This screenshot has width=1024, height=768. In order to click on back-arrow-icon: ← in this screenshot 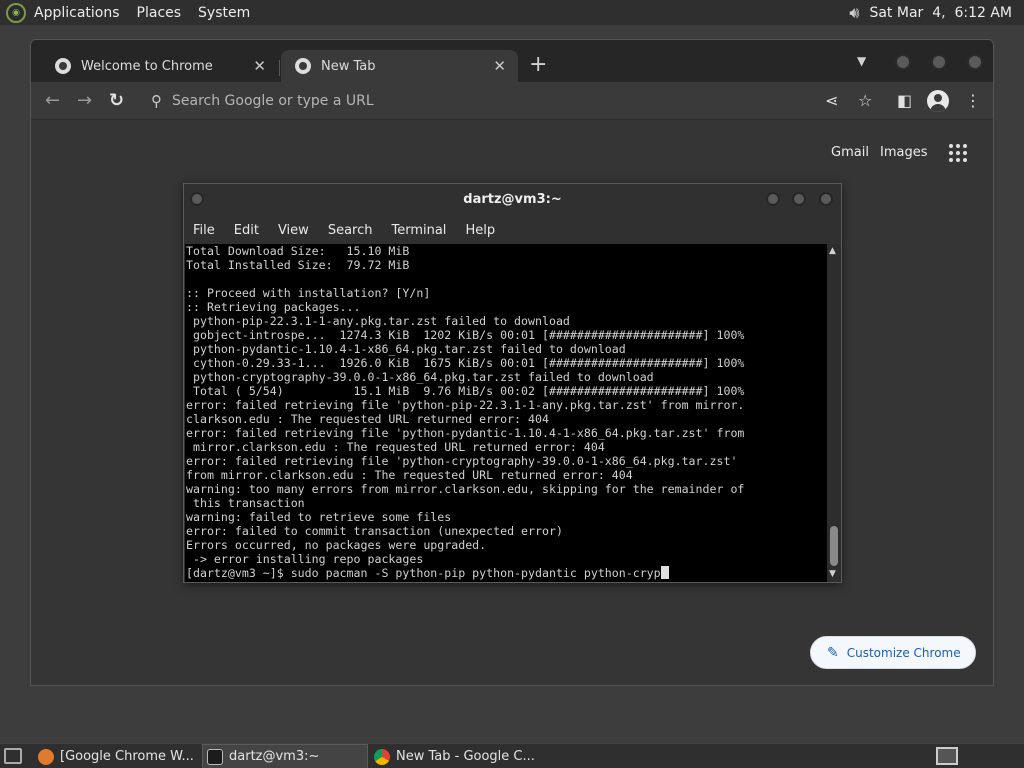, I will do `click(52, 100)`.